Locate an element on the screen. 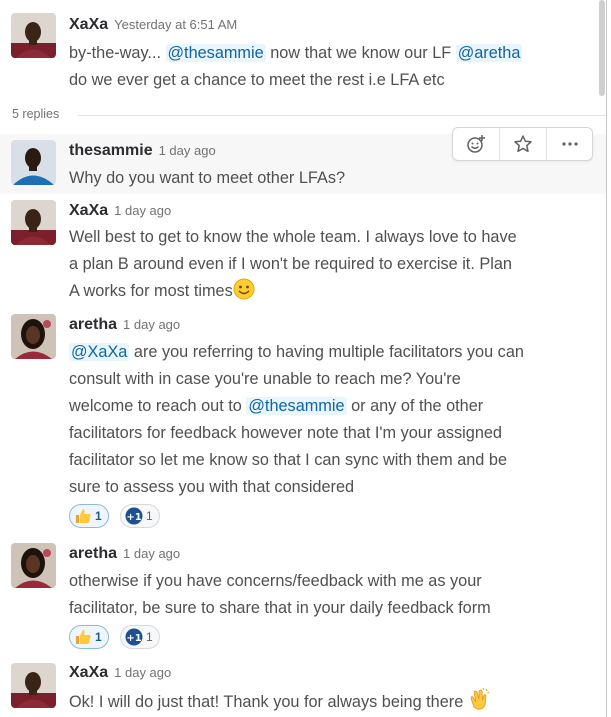 The width and height of the screenshot is (611, 717). text-line: Why do you want to meet other LFAs? is located at coordinates (207, 178).